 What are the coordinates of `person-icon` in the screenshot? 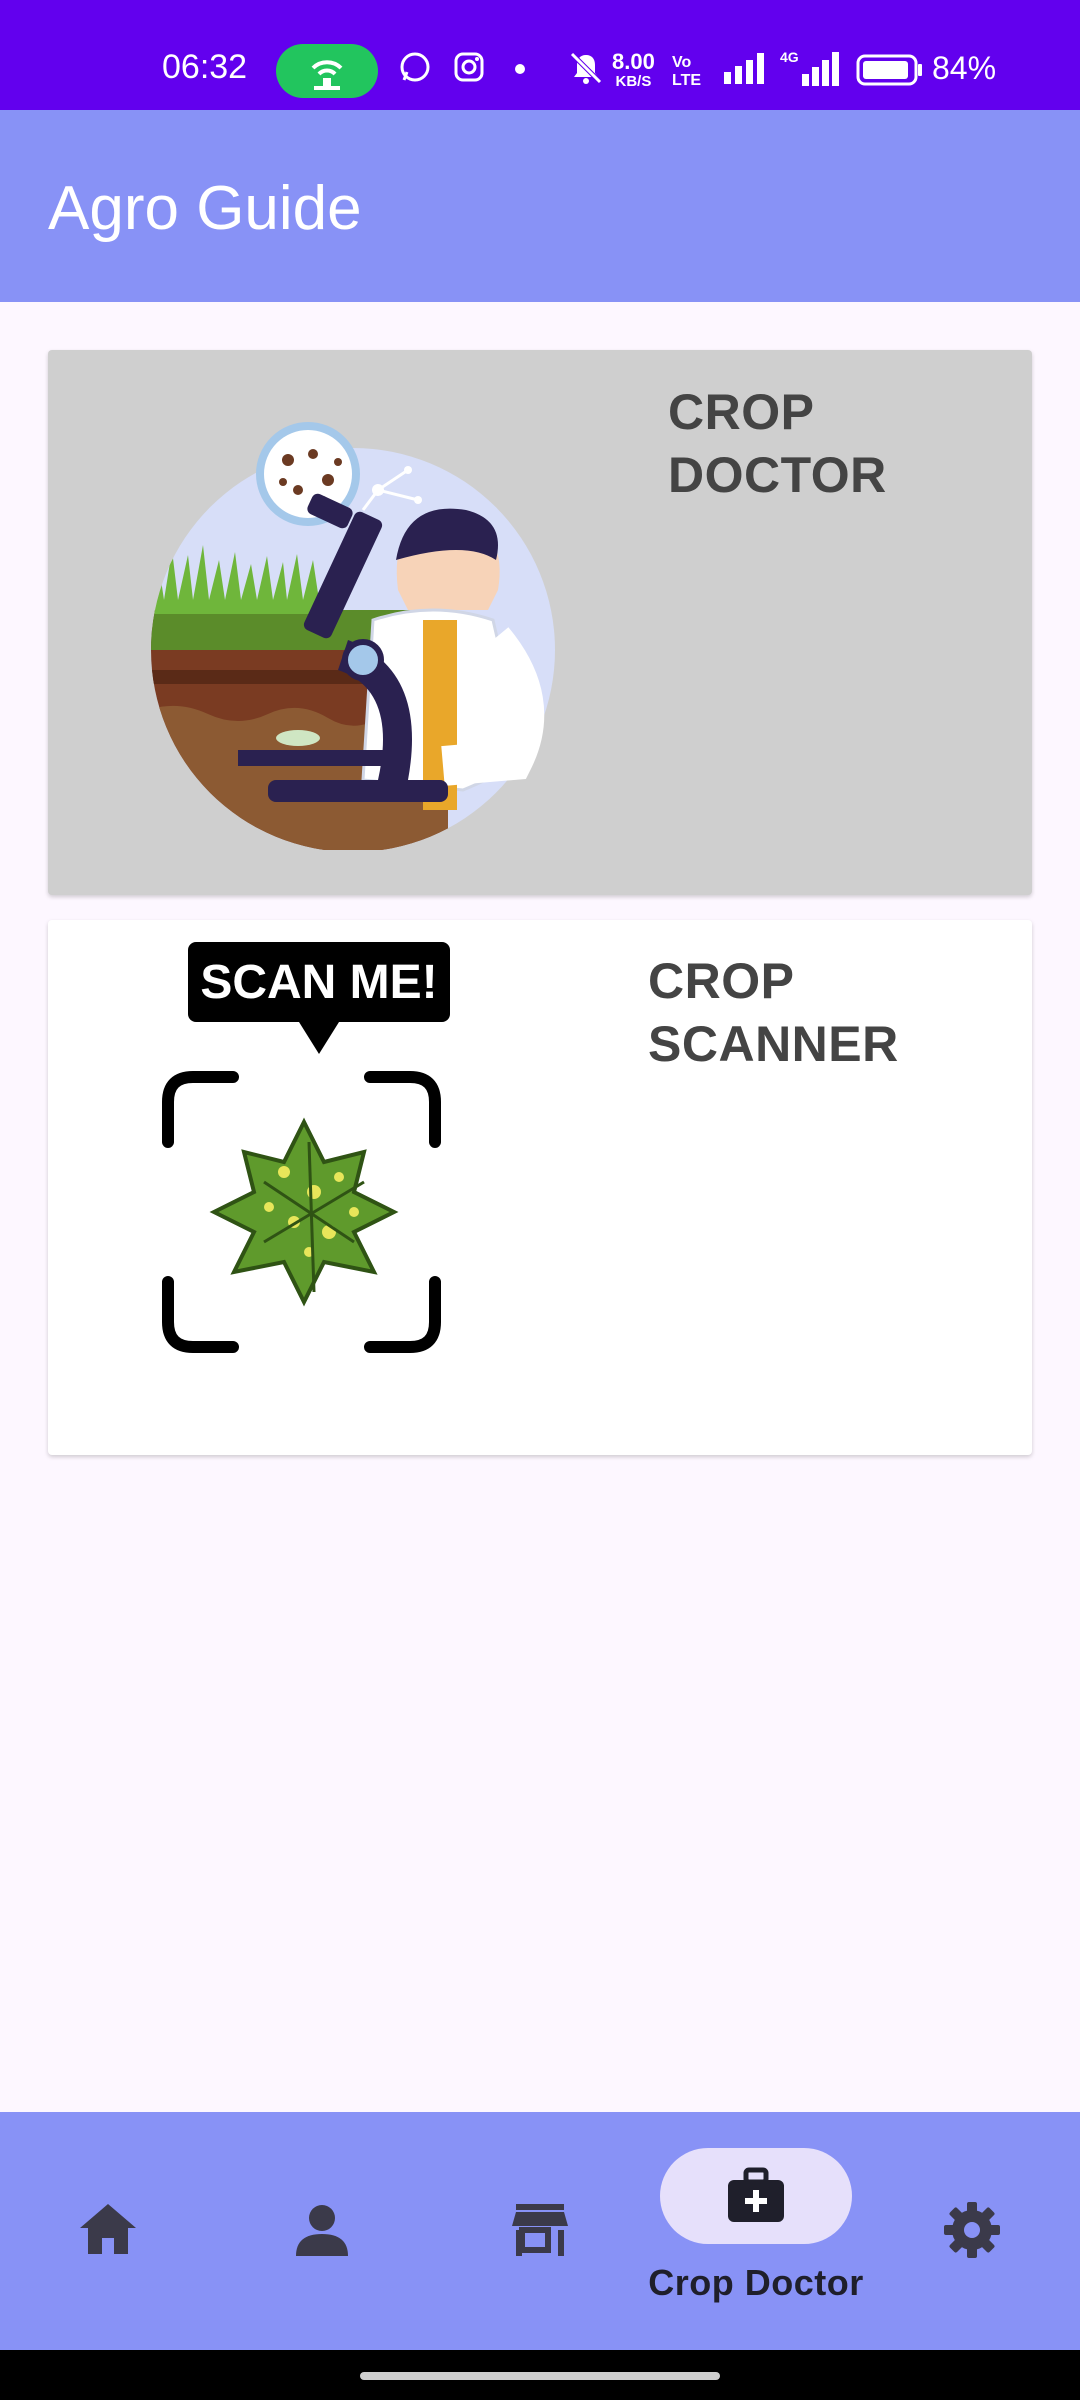 It's located at (322, 2232).